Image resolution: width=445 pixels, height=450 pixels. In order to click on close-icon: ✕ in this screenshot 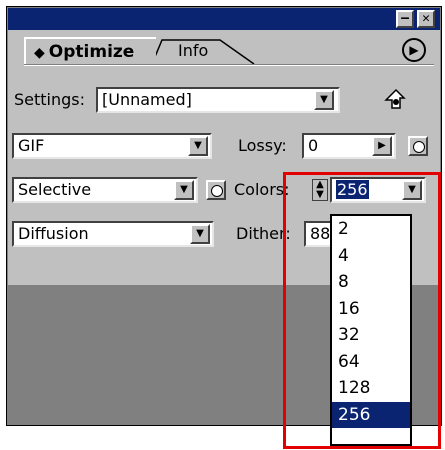, I will do `click(426, 18)`.